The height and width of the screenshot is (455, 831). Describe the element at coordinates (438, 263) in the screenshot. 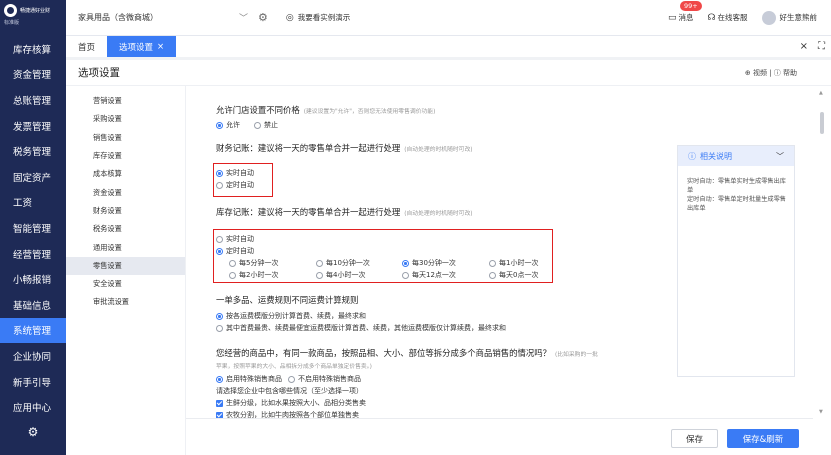

I see `stock-timing-radio: 每30分钟一次` at that location.